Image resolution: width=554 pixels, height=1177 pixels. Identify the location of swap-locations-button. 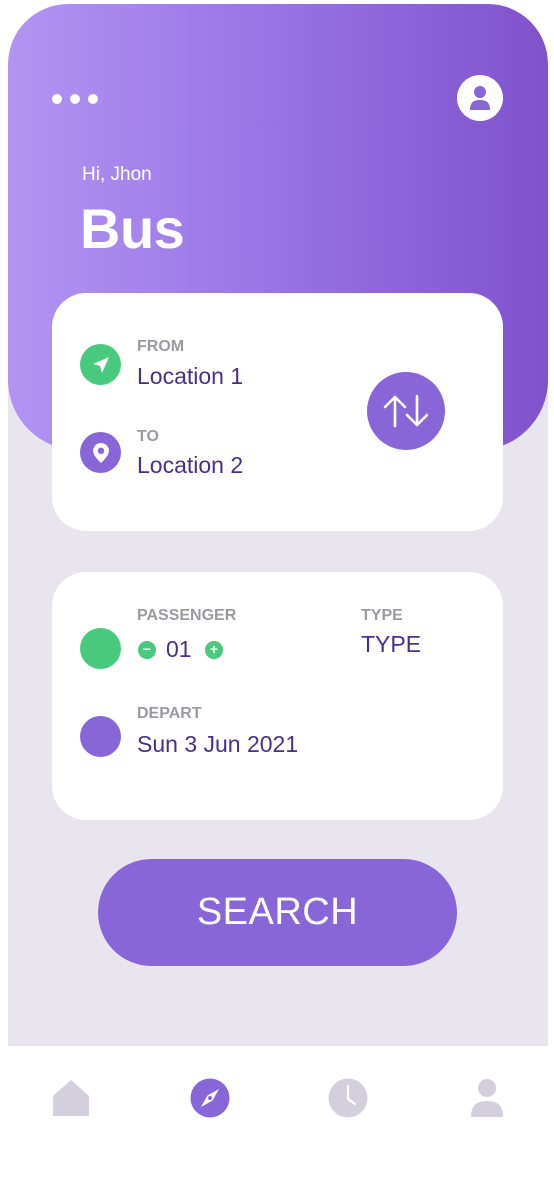
(406, 411).